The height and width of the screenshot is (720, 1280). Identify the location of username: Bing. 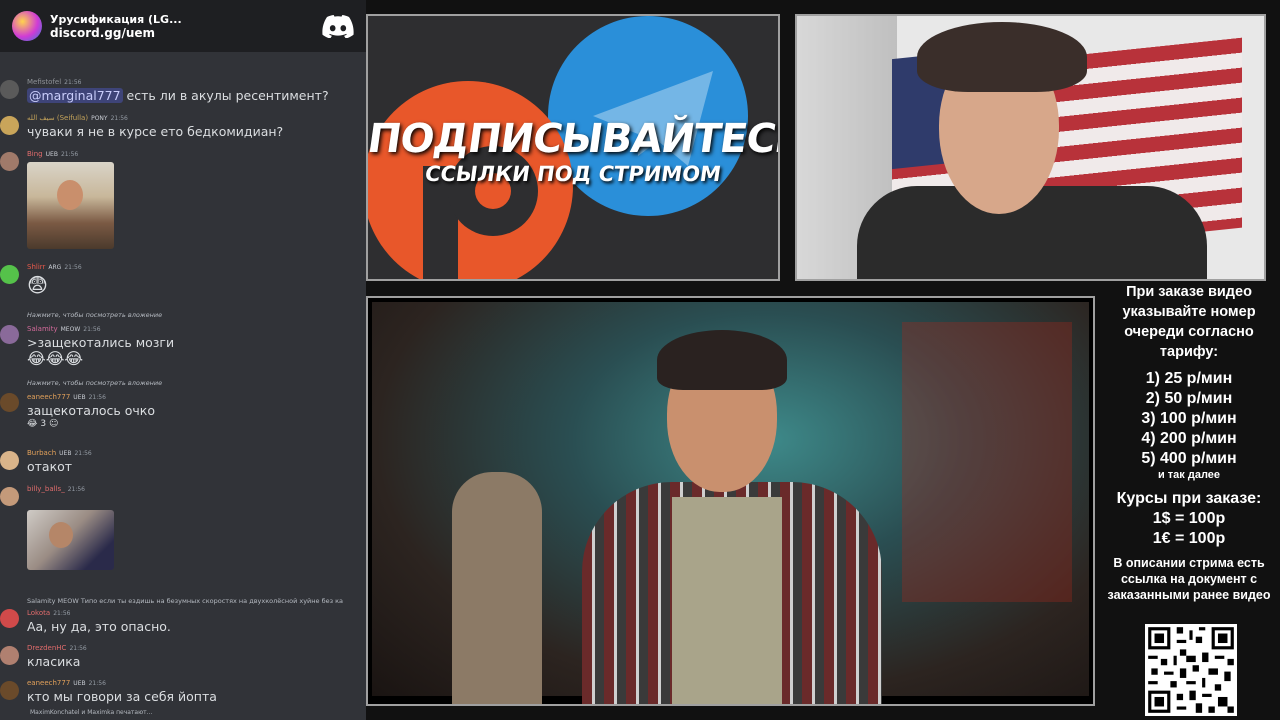
(35, 154).